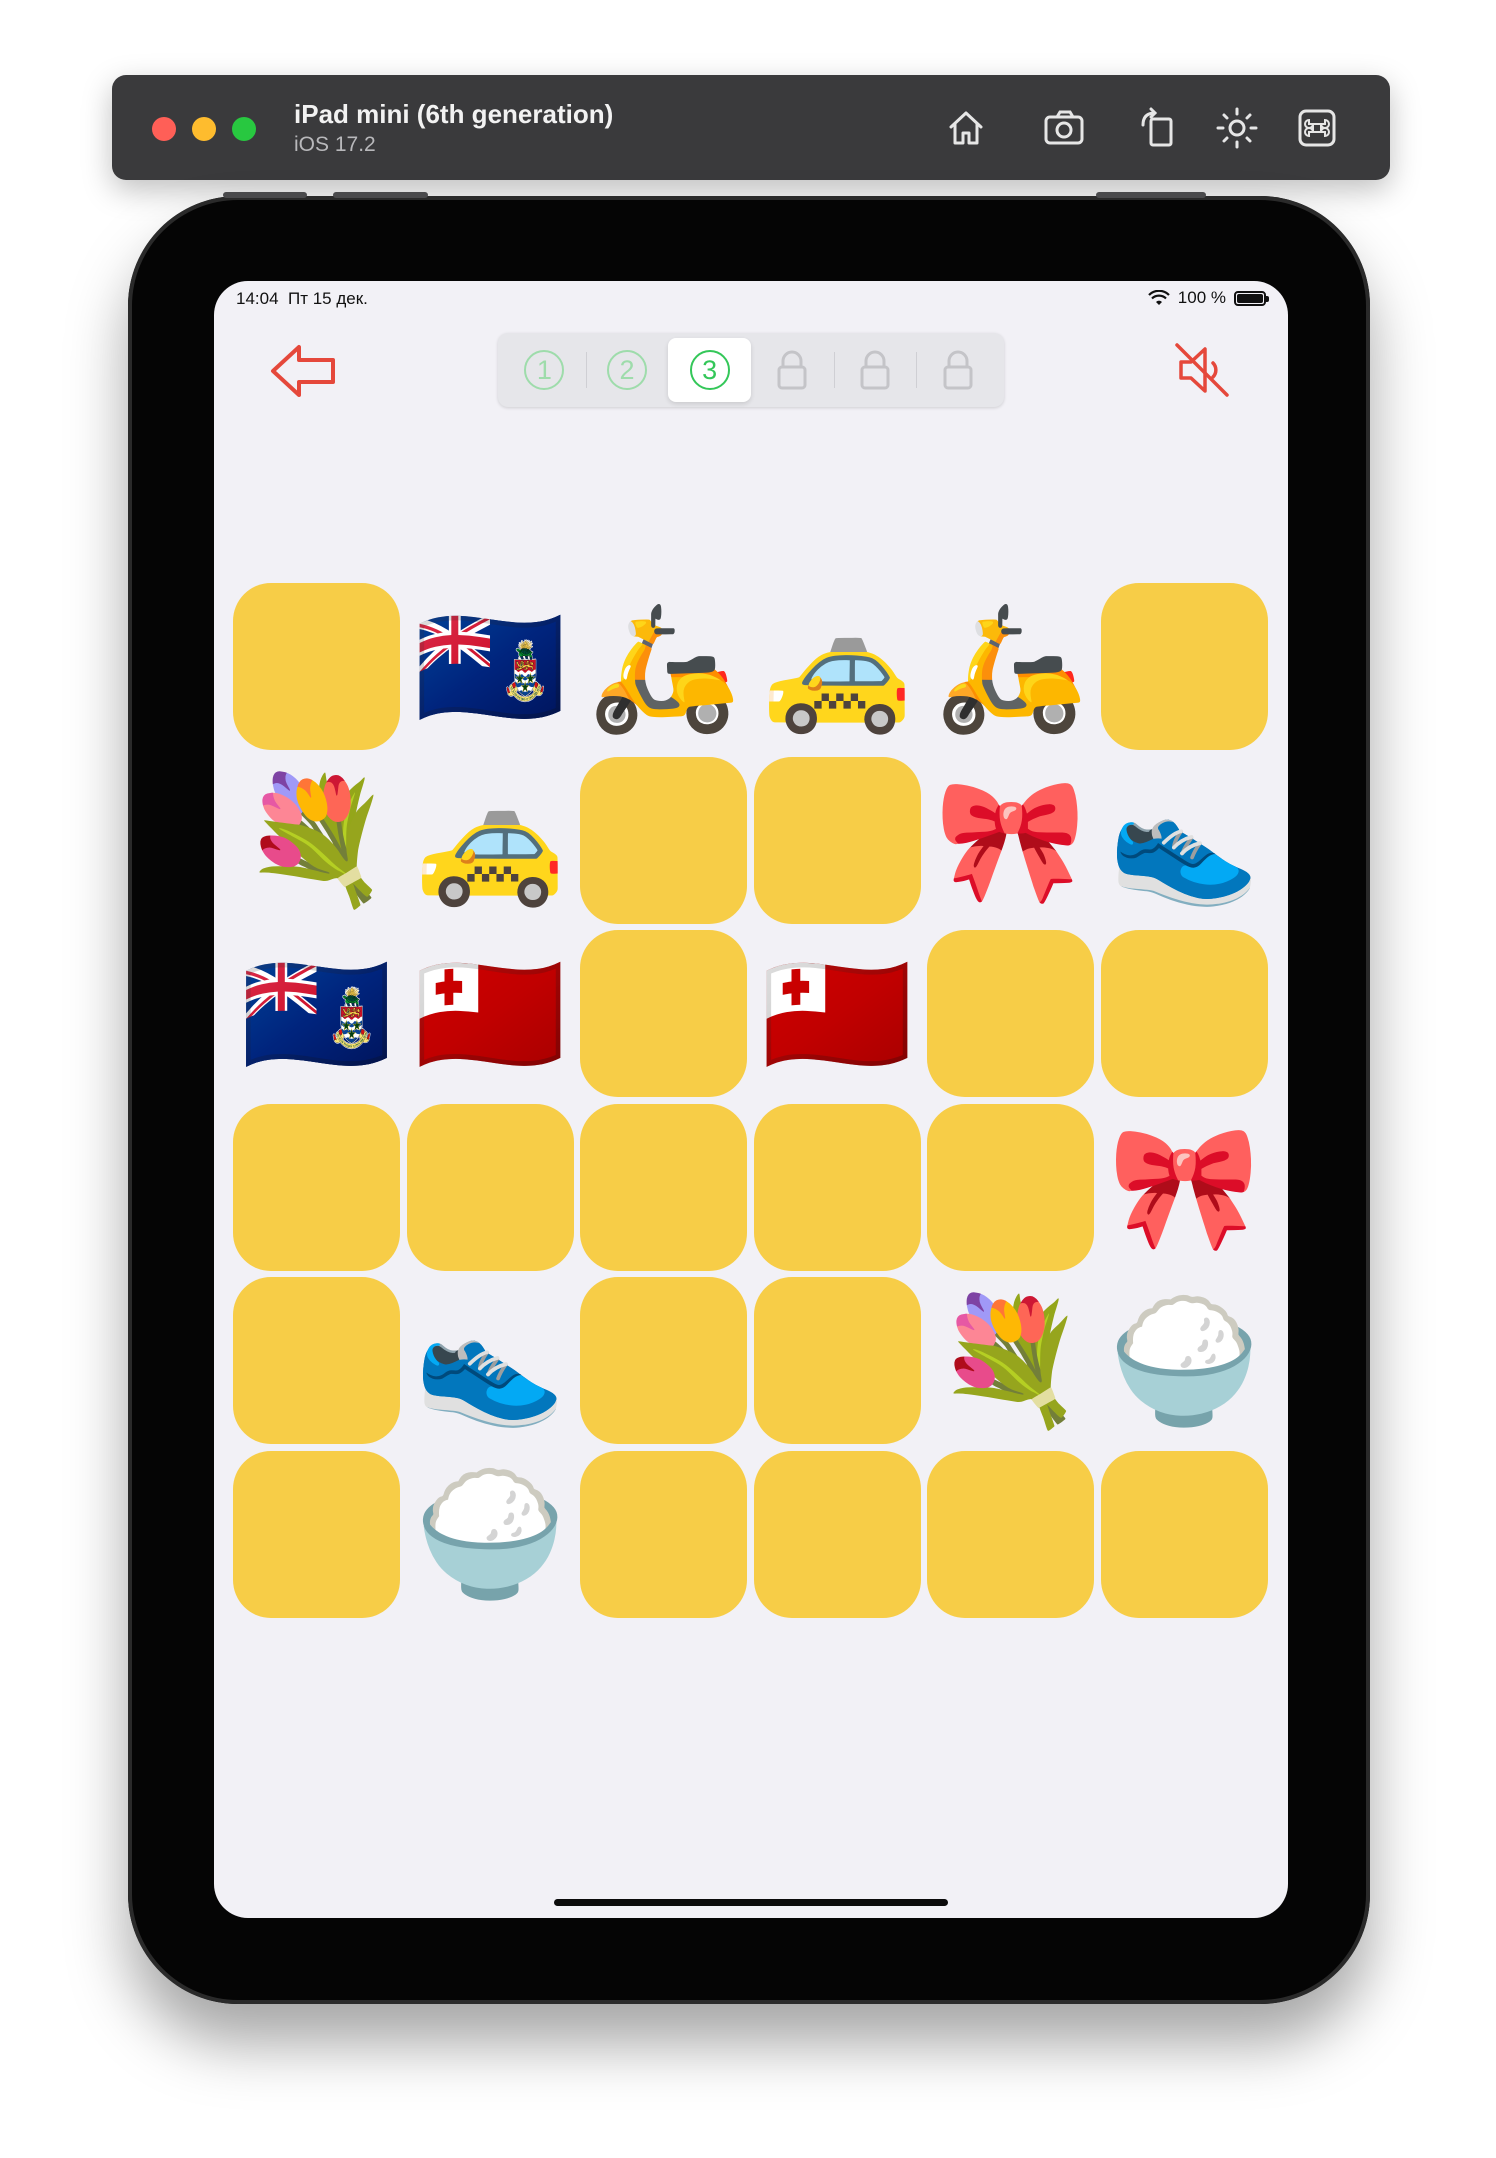 The image size is (1496, 2158). What do you see at coordinates (257, 298) in the screenshot?
I see `time-label: 14:04` at bounding box center [257, 298].